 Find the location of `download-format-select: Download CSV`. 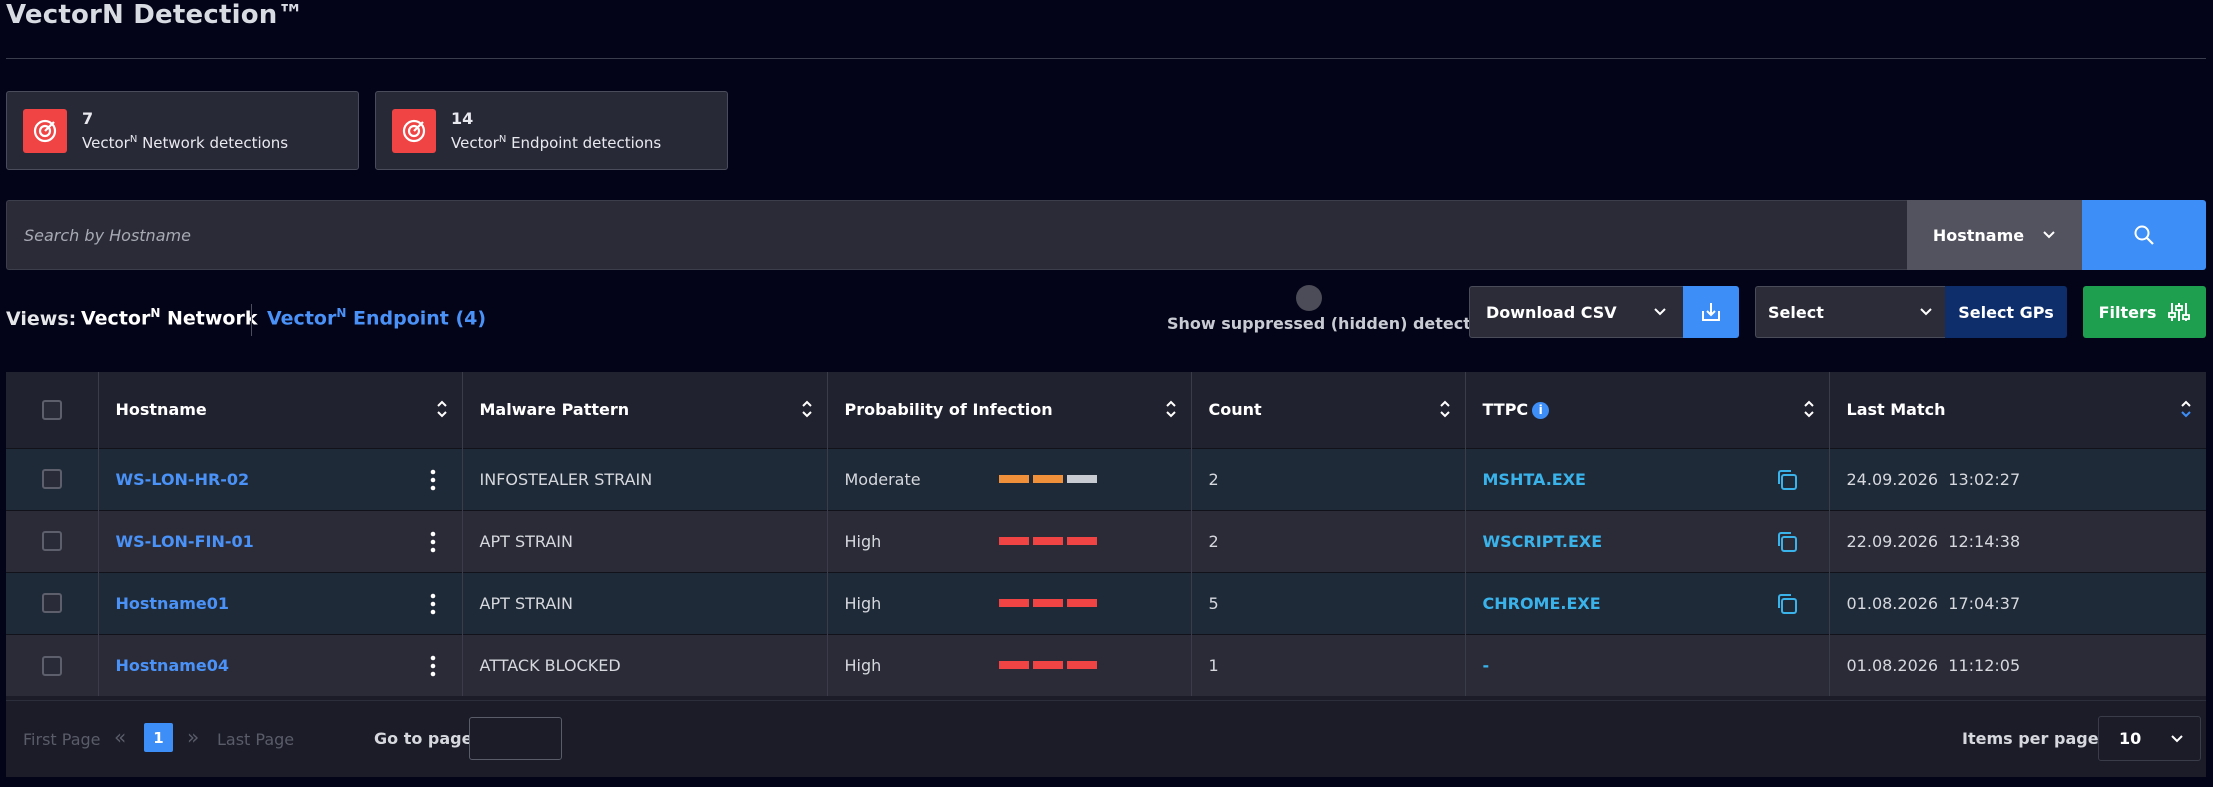

download-format-select: Download CSV is located at coordinates (1576, 312).